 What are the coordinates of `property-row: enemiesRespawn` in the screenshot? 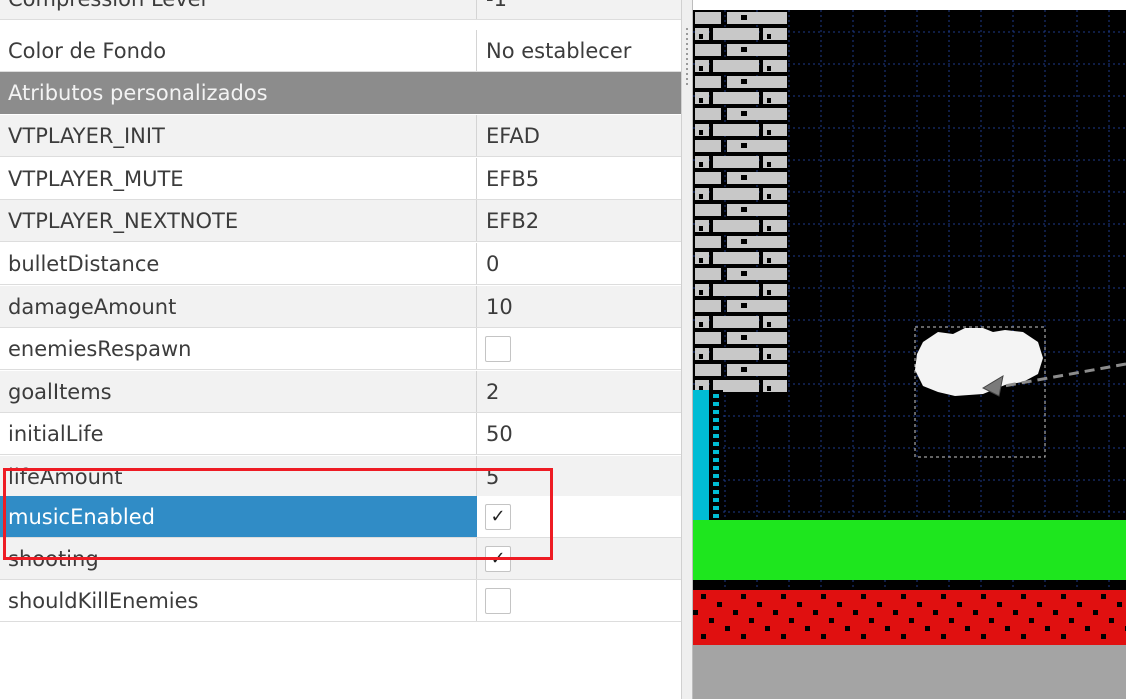 It's located at (340, 349).